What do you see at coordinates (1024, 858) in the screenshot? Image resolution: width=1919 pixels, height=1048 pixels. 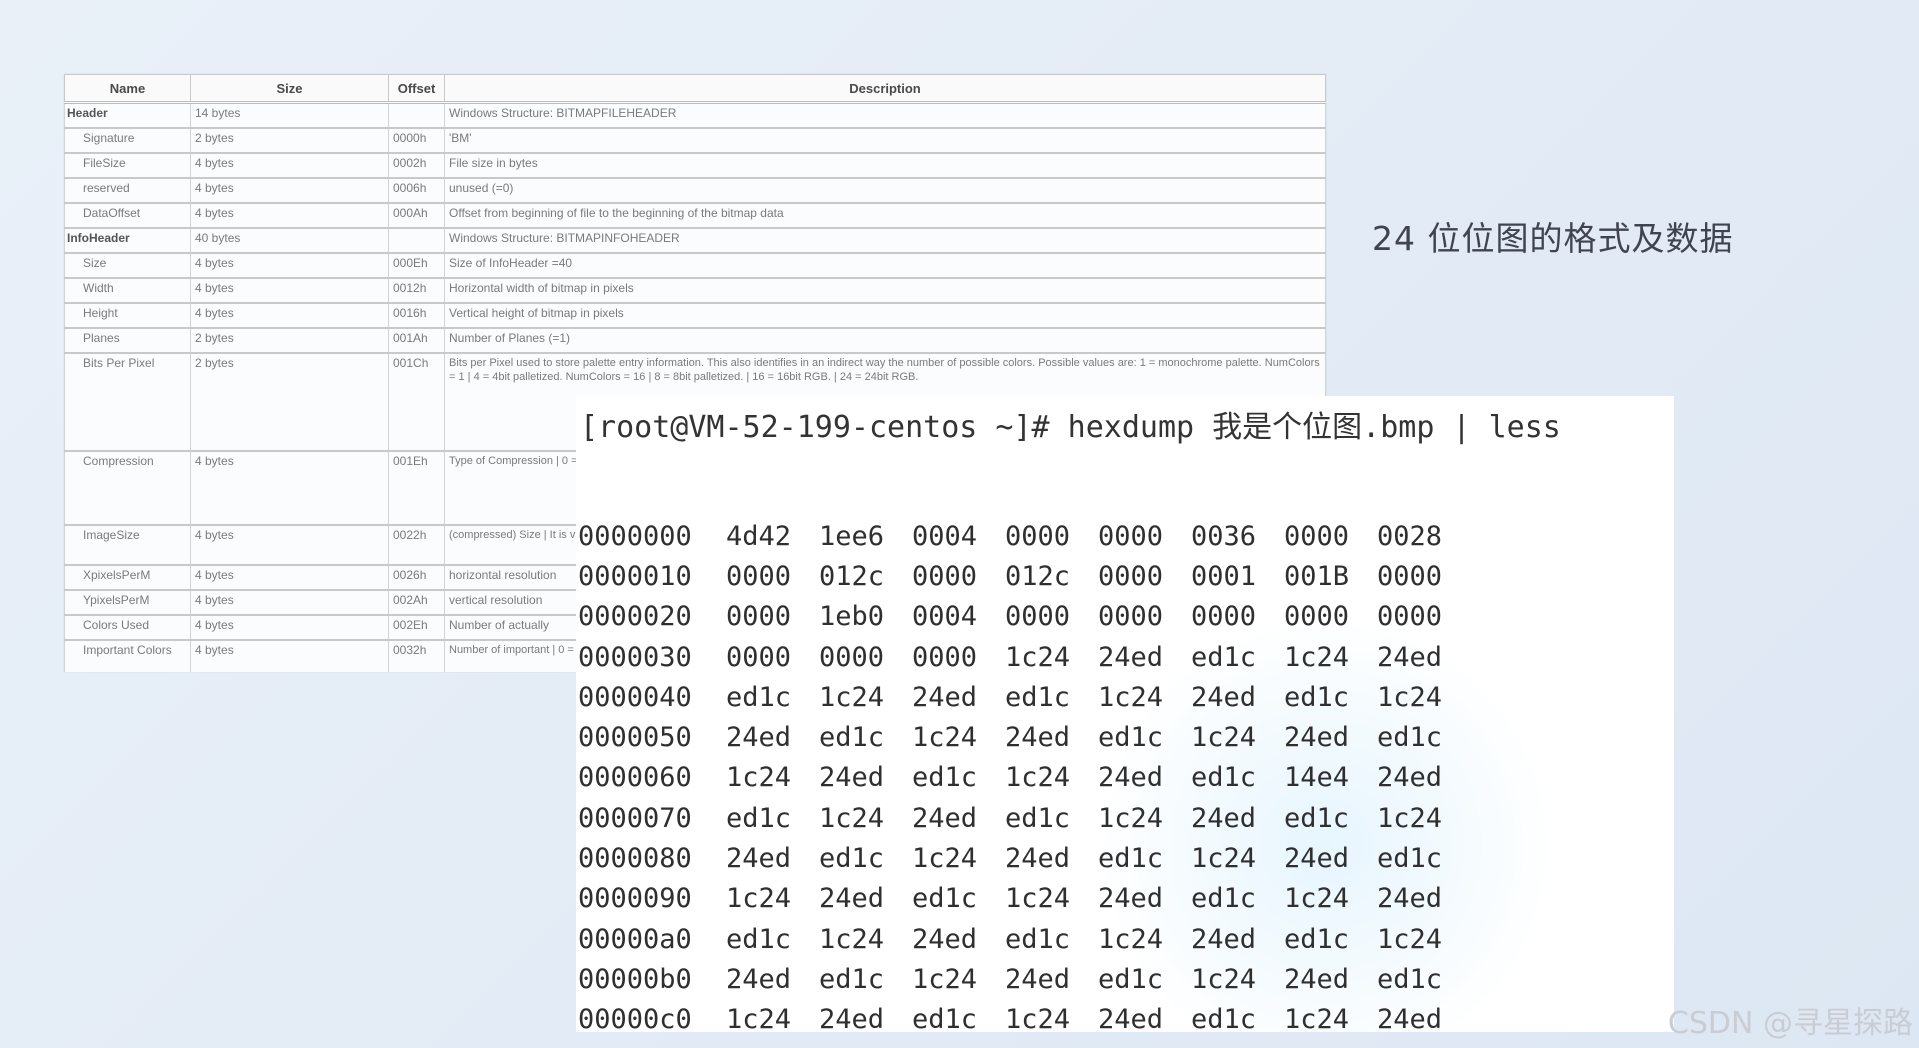 I see `hexdump-line: 0000080 24ed ed1c 1c24 24ed ed1c 1c24 24ed ed1c` at bounding box center [1024, 858].